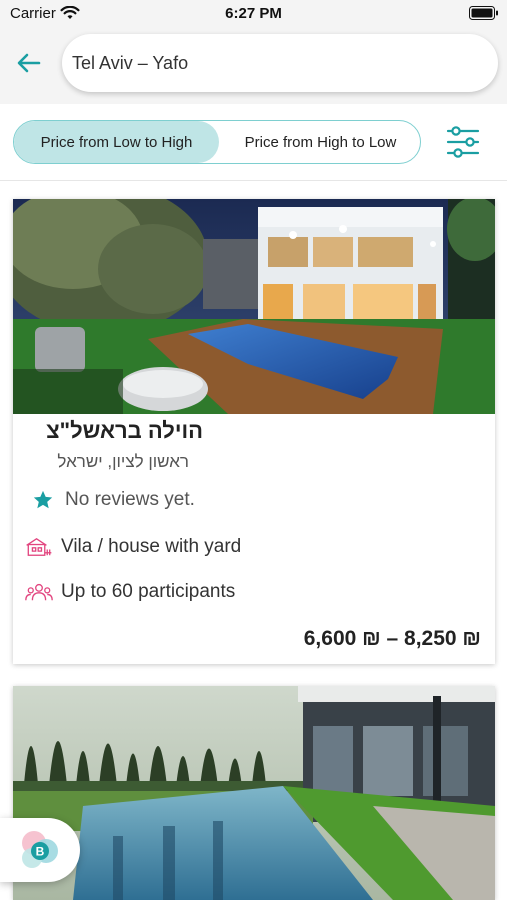 The width and height of the screenshot is (507, 900). I want to click on people-icon, so click(39, 592).